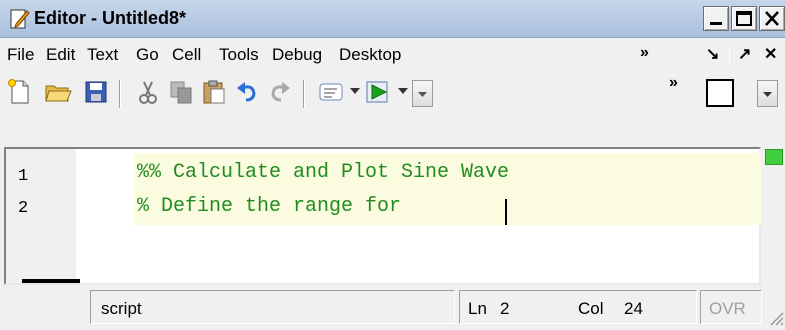 The height and width of the screenshot is (330, 785). What do you see at coordinates (331, 92) in the screenshot?
I see `comment-icon` at bounding box center [331, 92].